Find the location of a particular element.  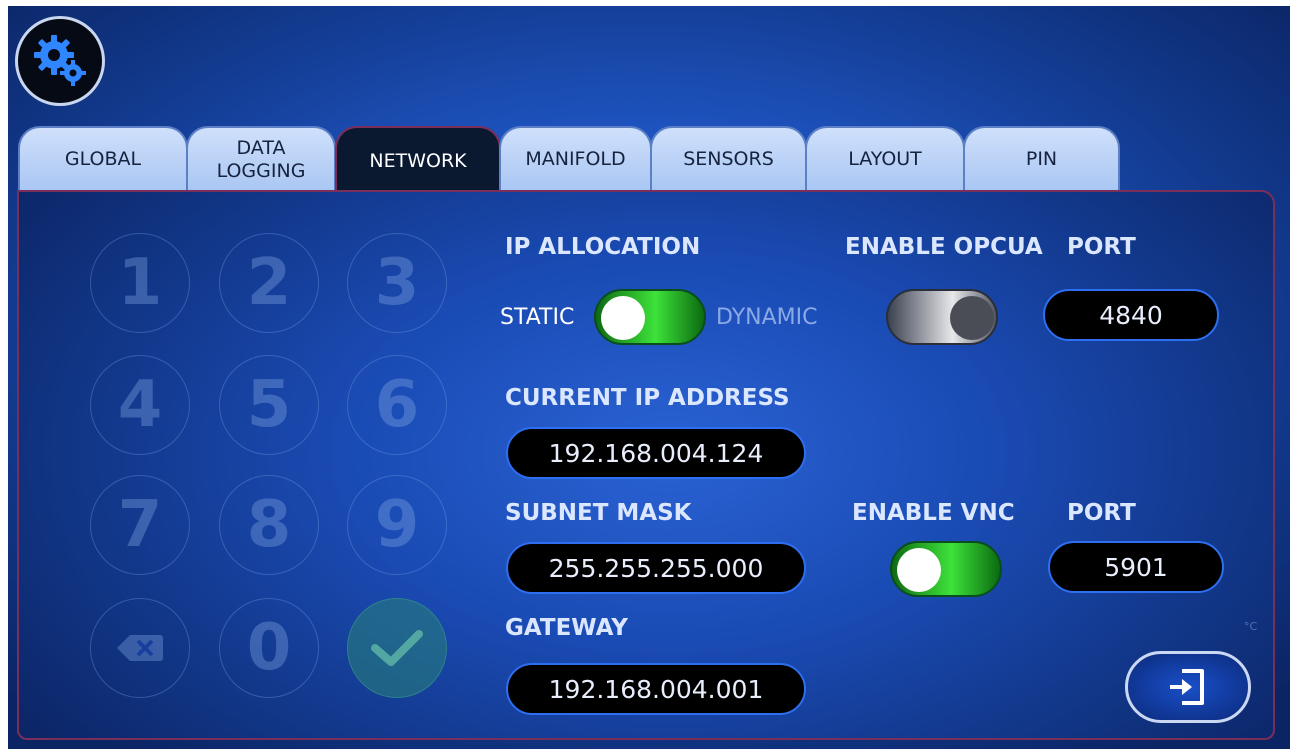

opcua-port-label: PORT is located at coordinates (1101, 247).